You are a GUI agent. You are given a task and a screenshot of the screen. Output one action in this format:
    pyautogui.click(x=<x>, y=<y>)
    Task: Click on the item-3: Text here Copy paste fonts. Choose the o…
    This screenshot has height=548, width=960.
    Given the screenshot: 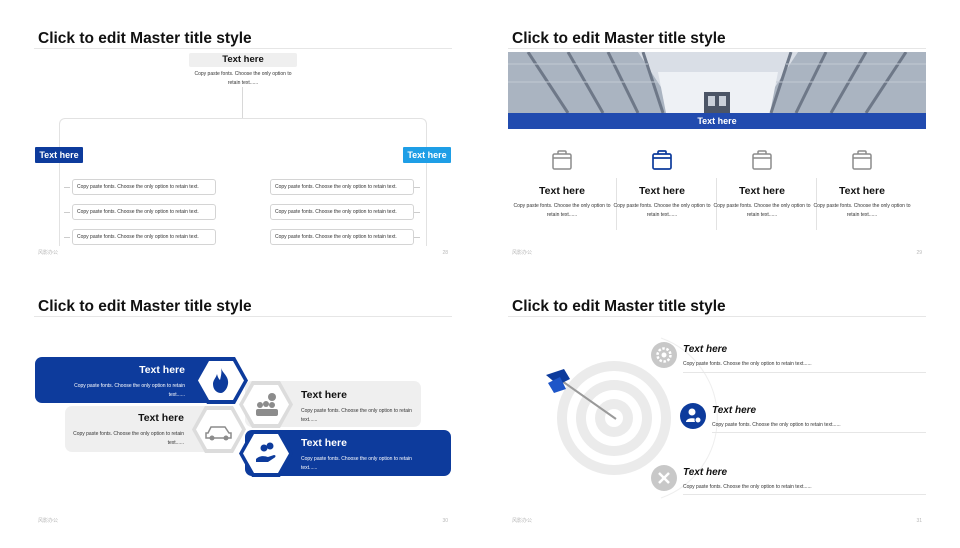 What is the action you would take?
    pyautogui.click(x=747, y=478)
    